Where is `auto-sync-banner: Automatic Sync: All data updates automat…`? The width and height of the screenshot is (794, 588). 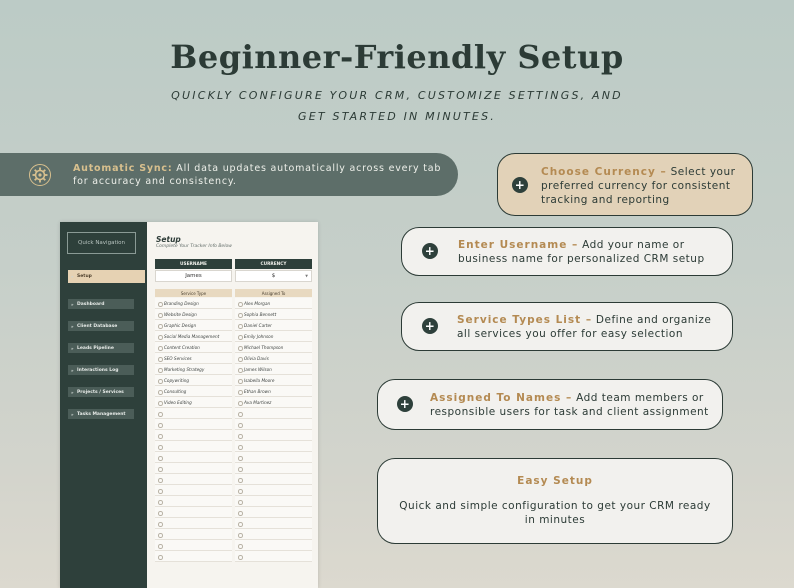
auto-sync-banner: Automatic Sync: All data updates automat… is located at coordinates (229, 174).